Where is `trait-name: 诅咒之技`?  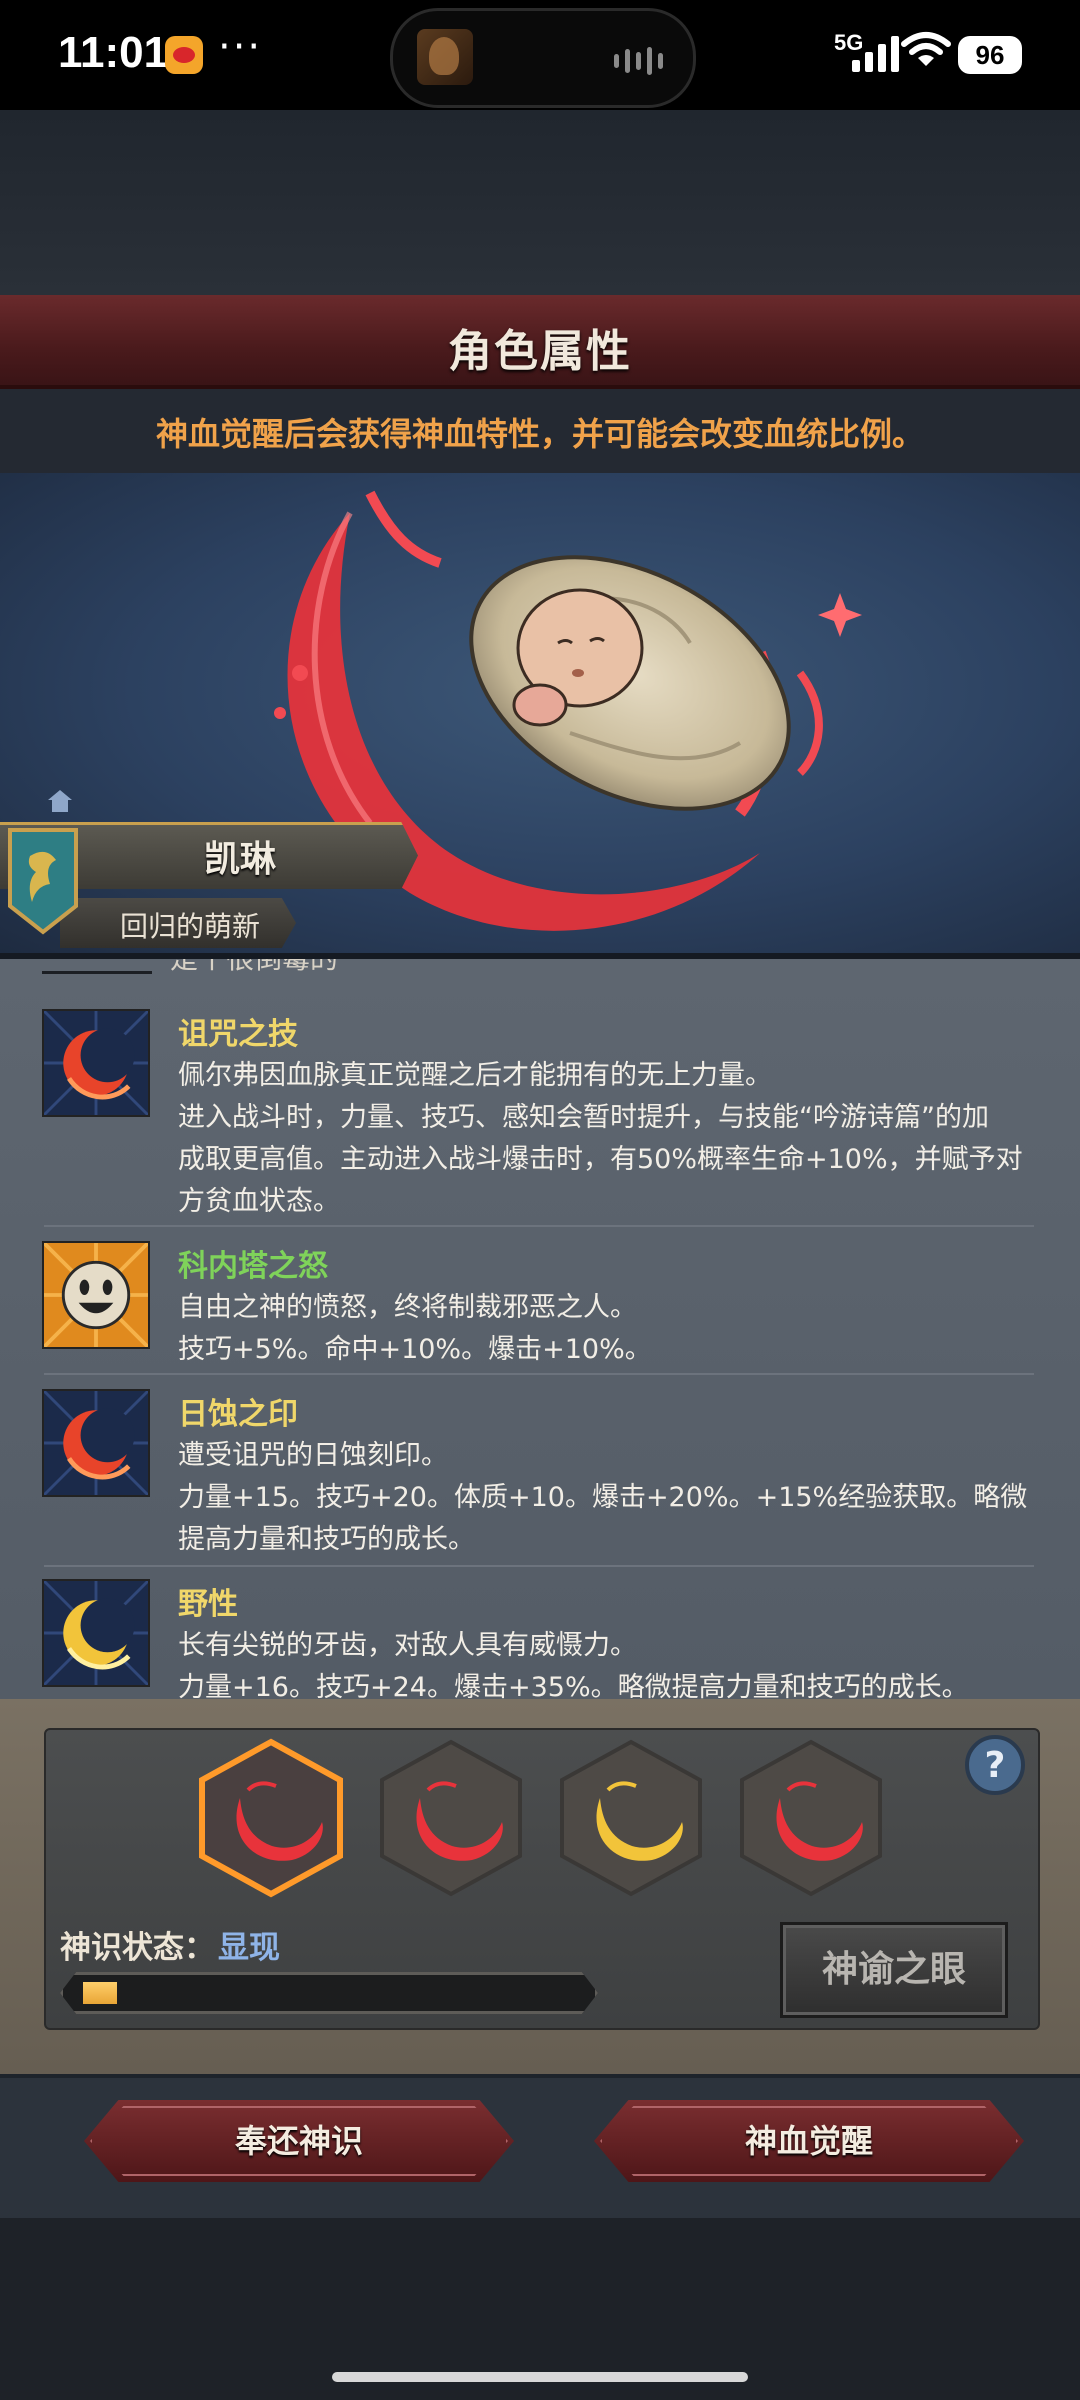
trait-name: 诅咒之技 is located at coordinates (238, 1034).